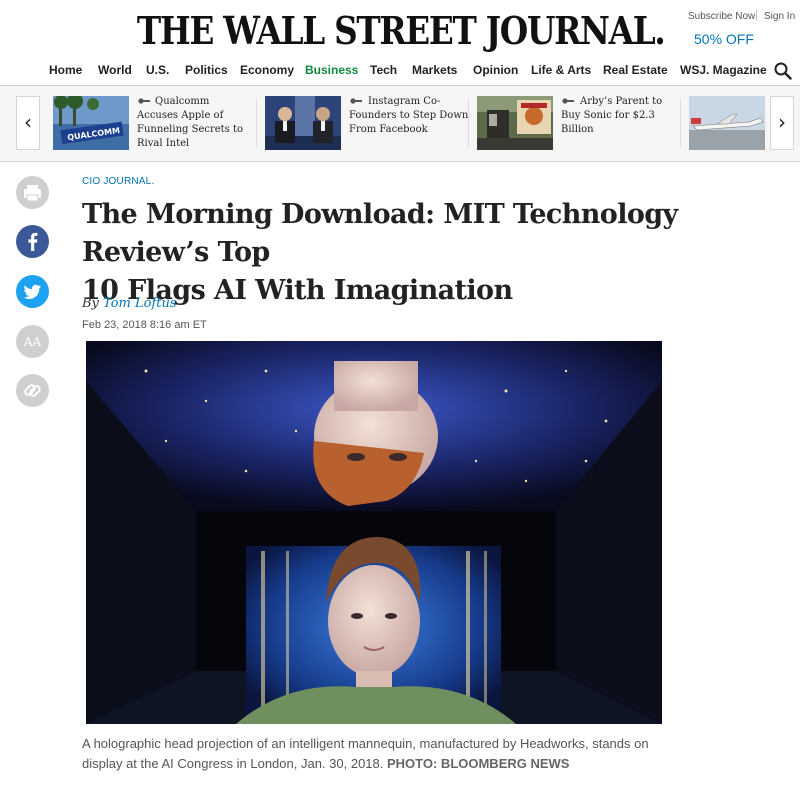  Describe the element at coordinates (115, 70) in the screenshot. I see `nav-item-world: World` at that location.